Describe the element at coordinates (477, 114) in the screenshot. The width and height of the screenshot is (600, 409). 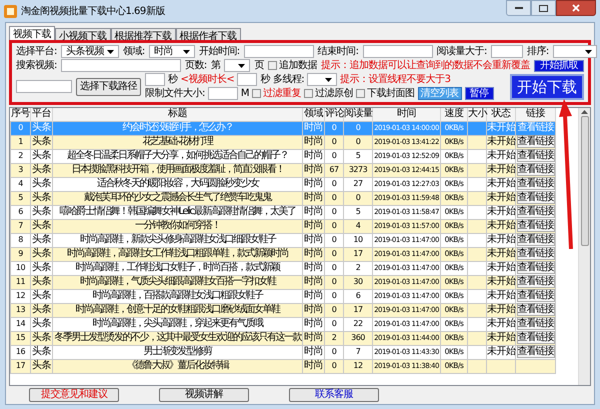
I see `column-header: 大小` at that location.